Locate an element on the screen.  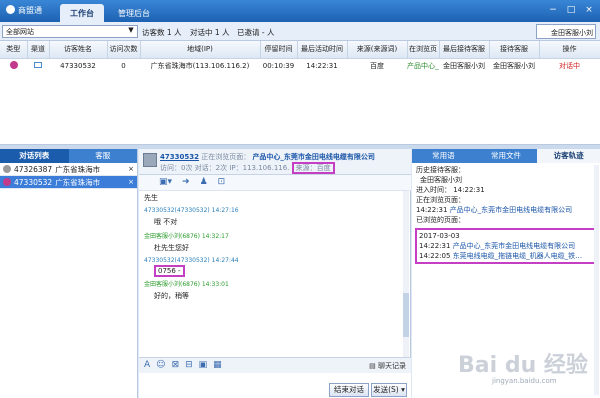
current-page-line: 14:22:31 产品中心_东莞市金田电线电缆有限公司 is located at coordinates (506, 210).